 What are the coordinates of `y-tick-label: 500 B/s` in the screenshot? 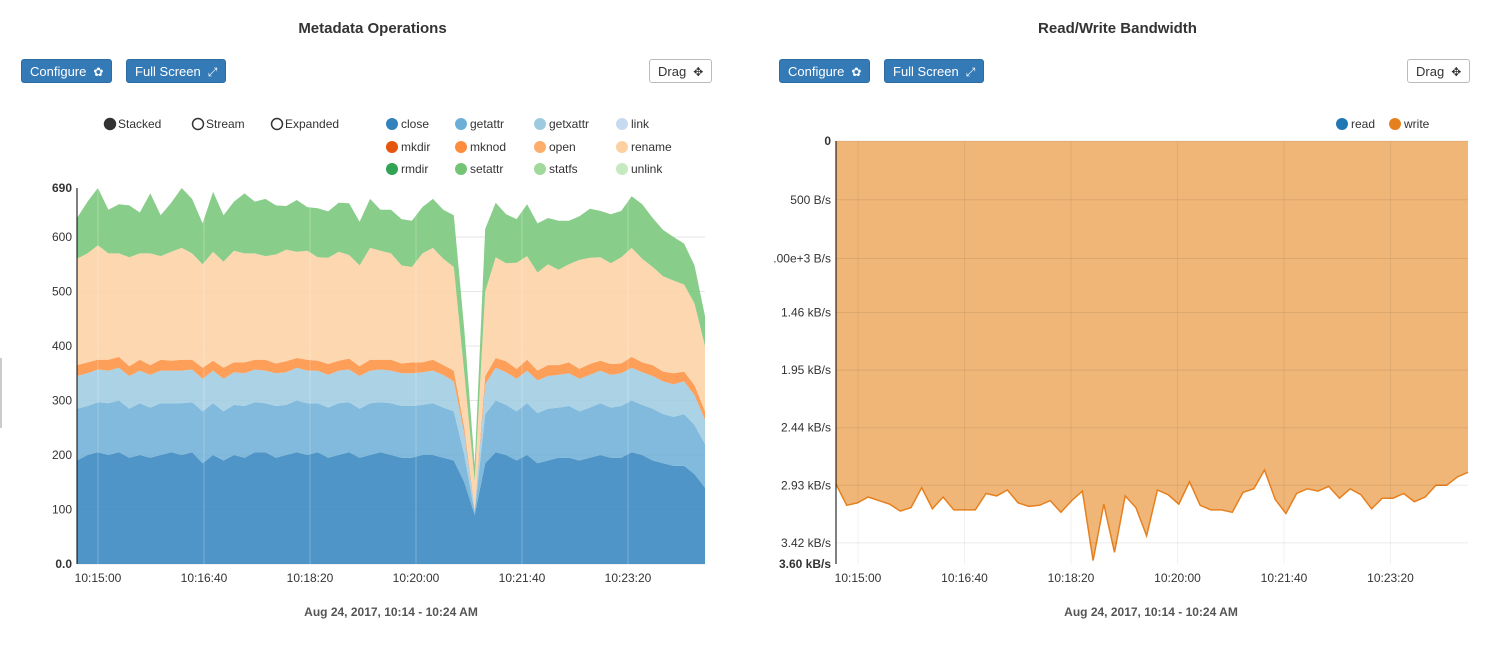 It's located at (810, 200).